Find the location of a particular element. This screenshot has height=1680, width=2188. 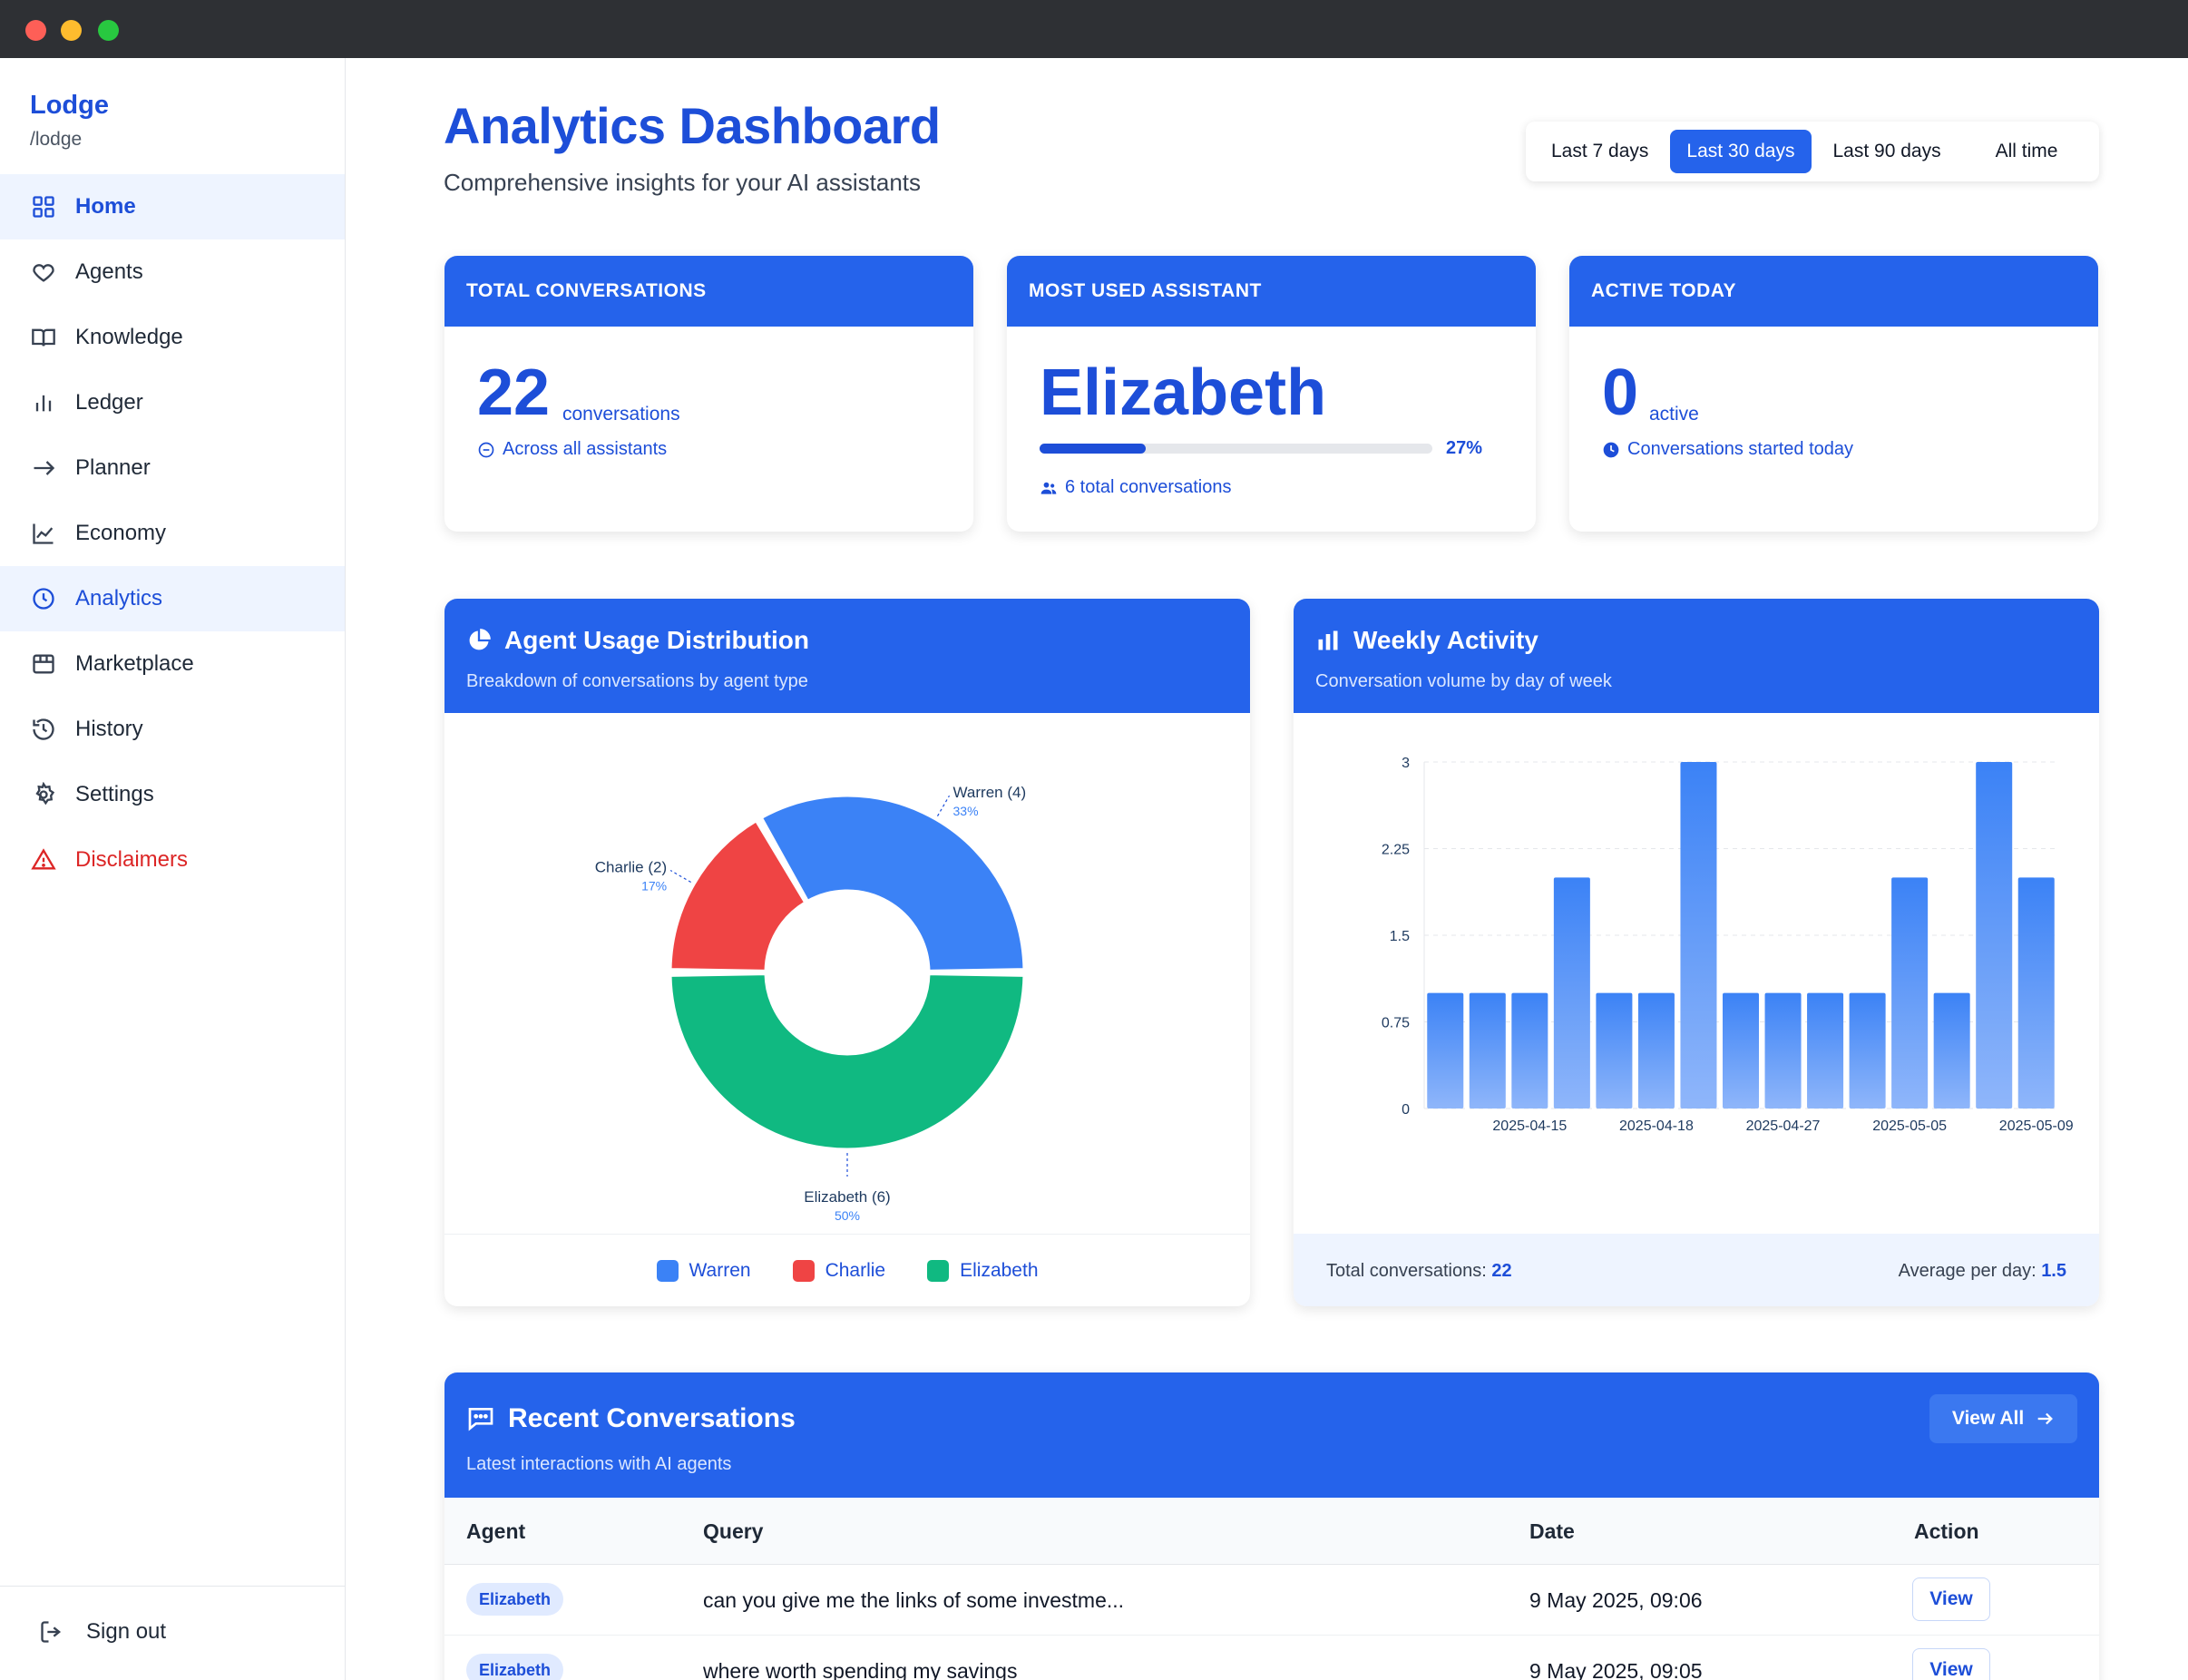

panel-subtitle: Breakdown of conversations by agent type is located at coordinates (637, 681).